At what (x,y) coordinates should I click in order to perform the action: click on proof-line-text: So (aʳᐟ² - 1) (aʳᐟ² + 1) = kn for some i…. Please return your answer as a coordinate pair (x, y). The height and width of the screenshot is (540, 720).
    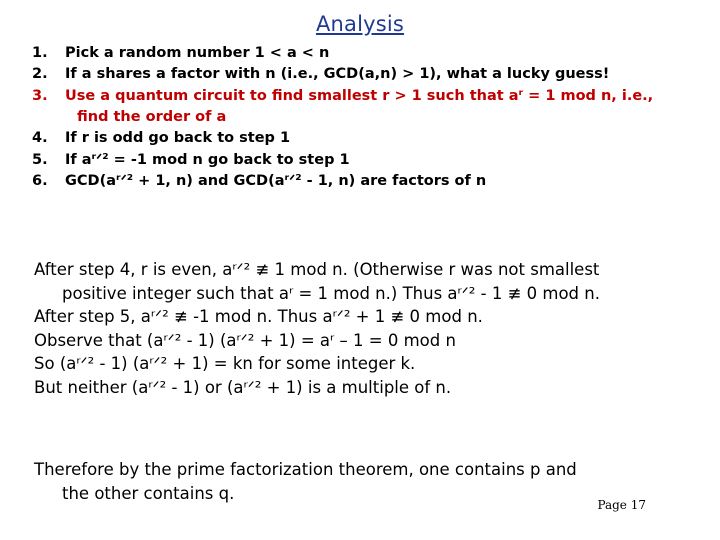
    Looking at the image, I should click on (225, 364).